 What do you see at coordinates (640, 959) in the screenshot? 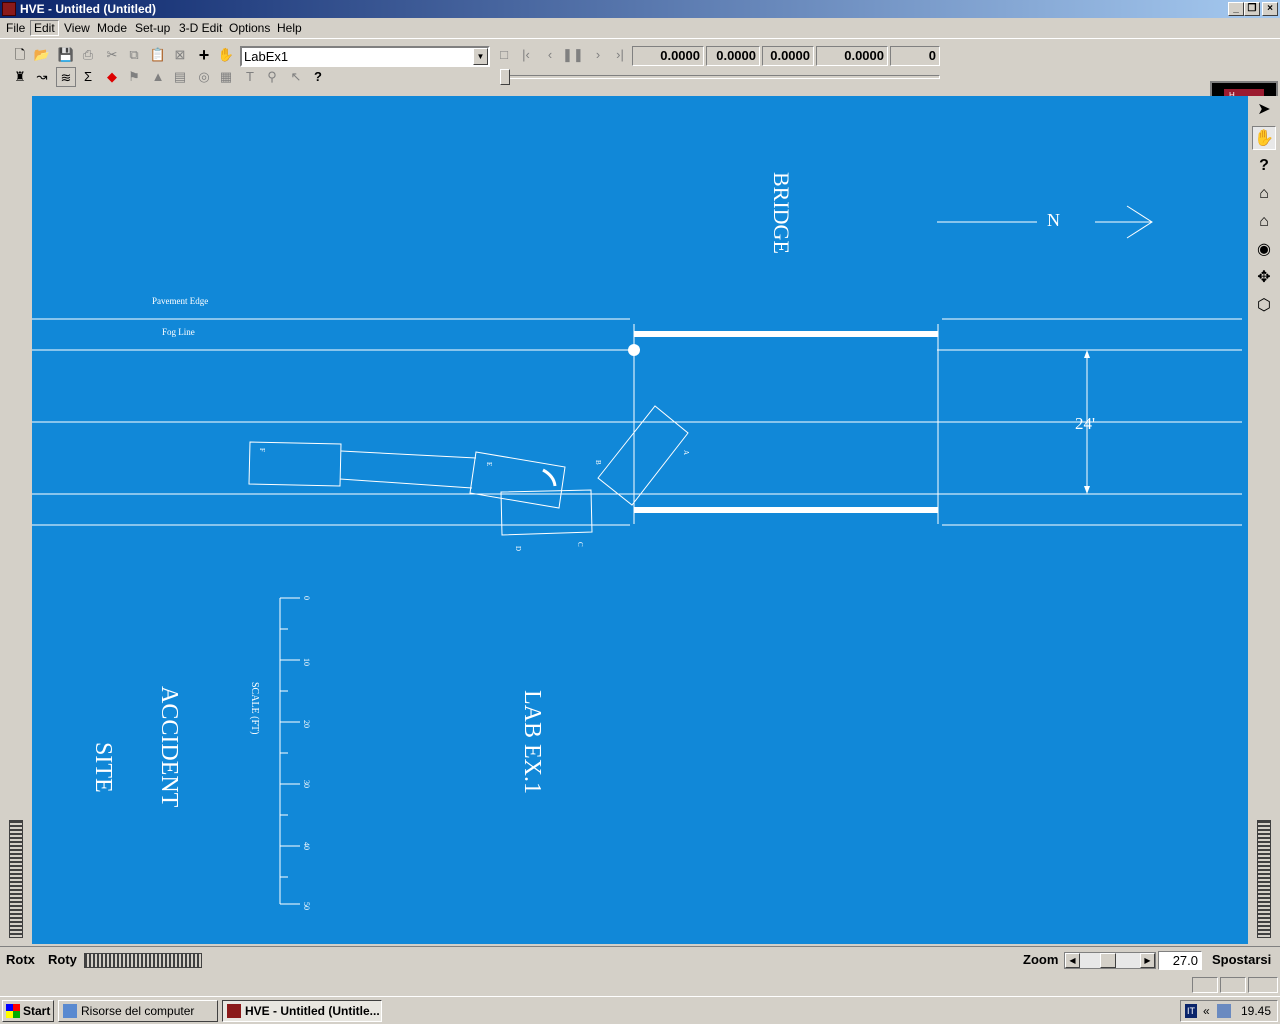
I see `status-bar: Rotx Roty Zoom ◀ ▶ 27.0 Spostarsi` at bounding box center [640, 959].